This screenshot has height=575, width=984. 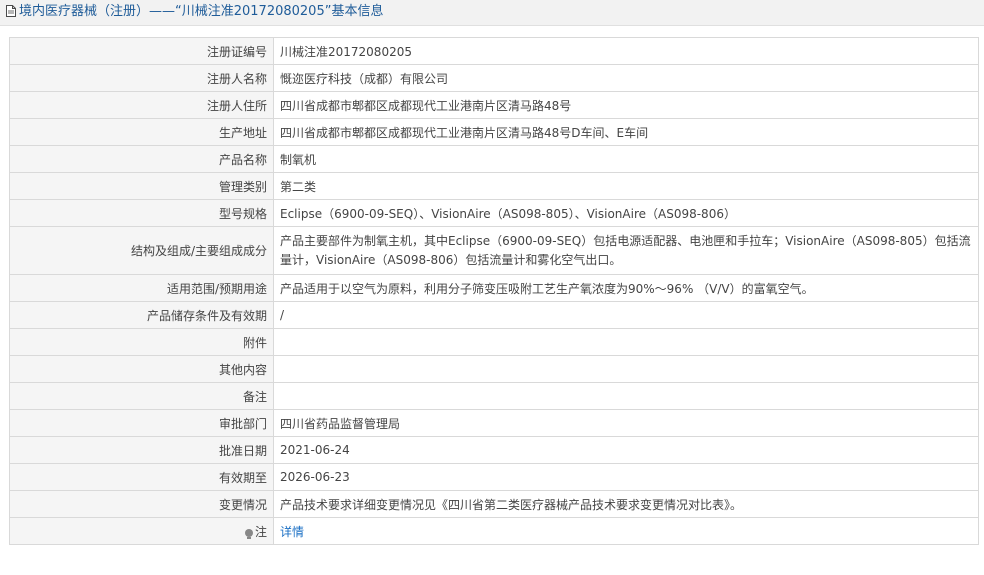 What do you see at coordinates (141, 51) in the screenshot?
I see `row-label: 注册证编号` at bounding box center [141, 51].